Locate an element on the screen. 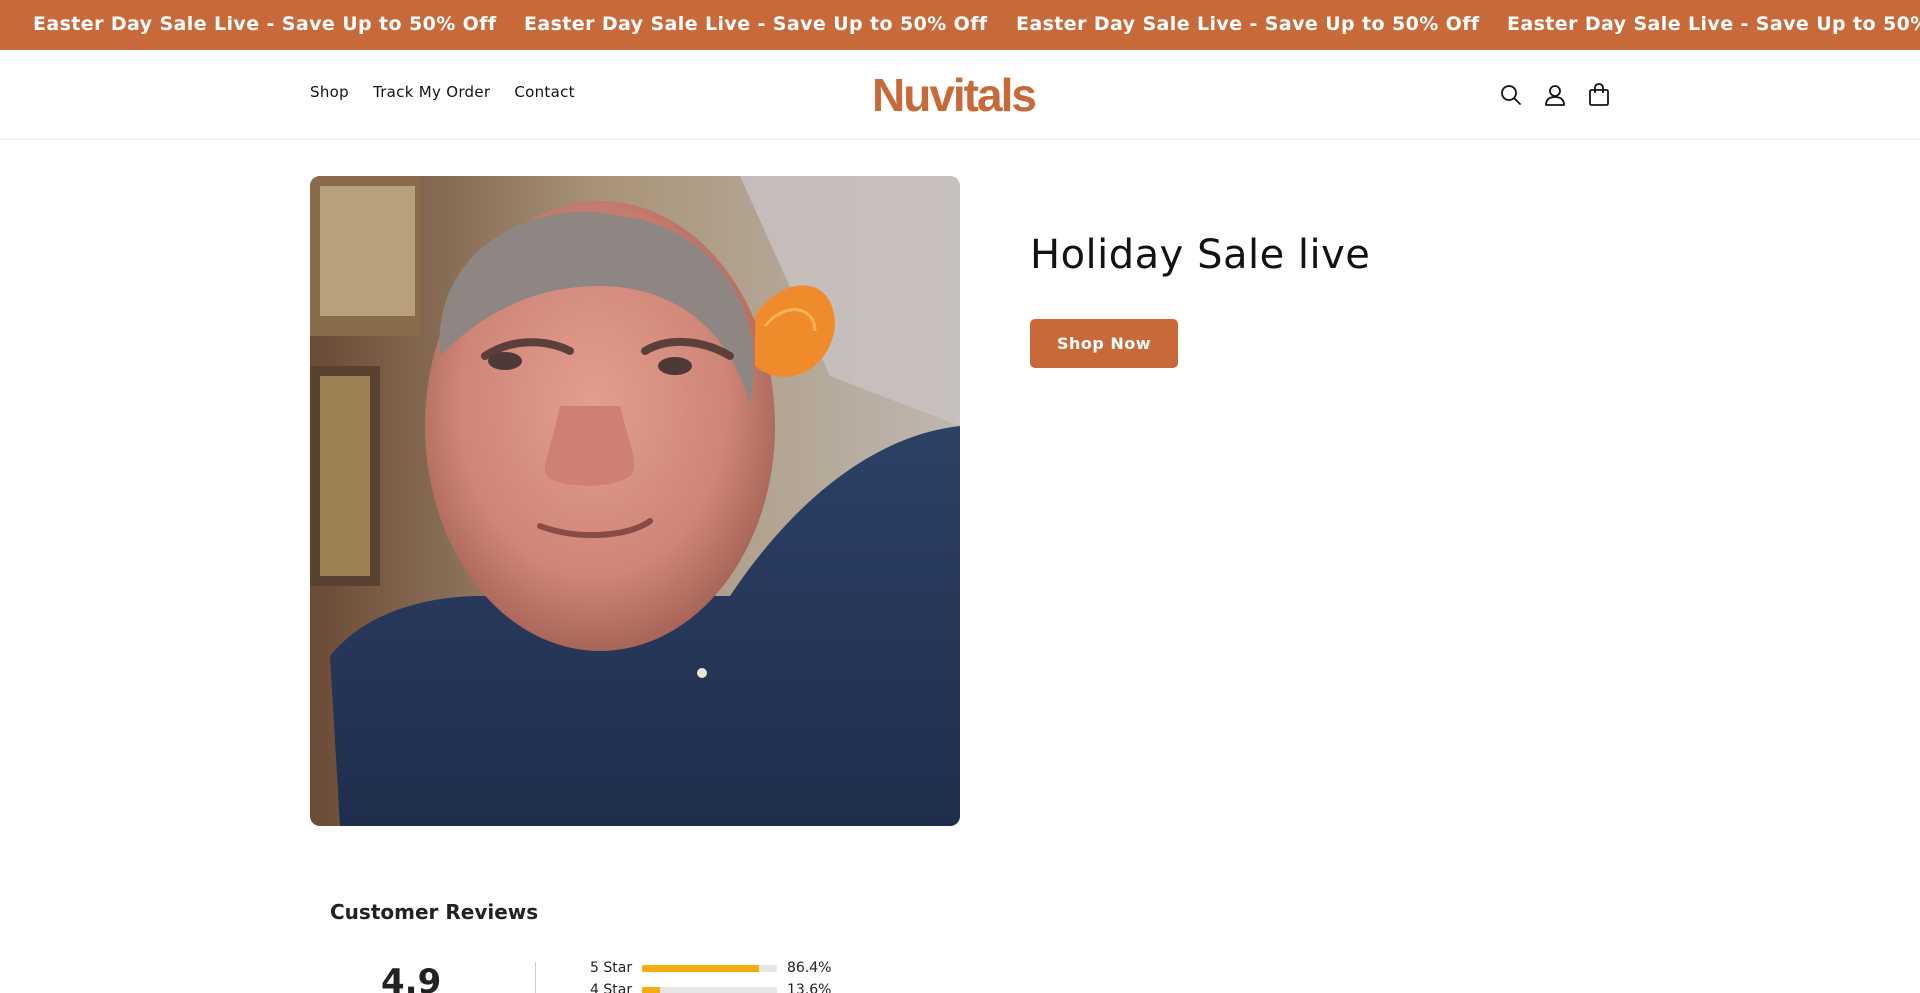 Image resolution: width=1920 pixels, height=993 pixels. reviews-divider is located at coordinates (535, 977).